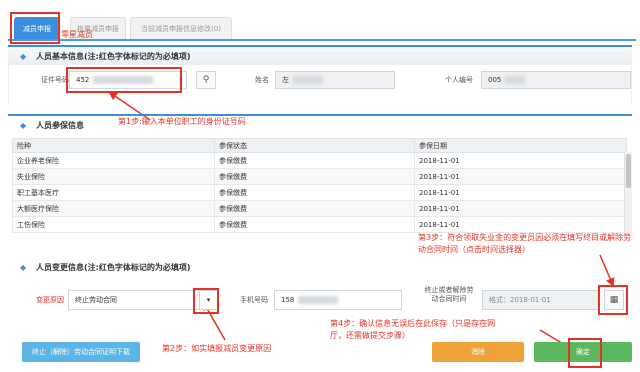 This screenshot has height=372, width=640. I want to click on reason-highlight-box, so click(206, 301).